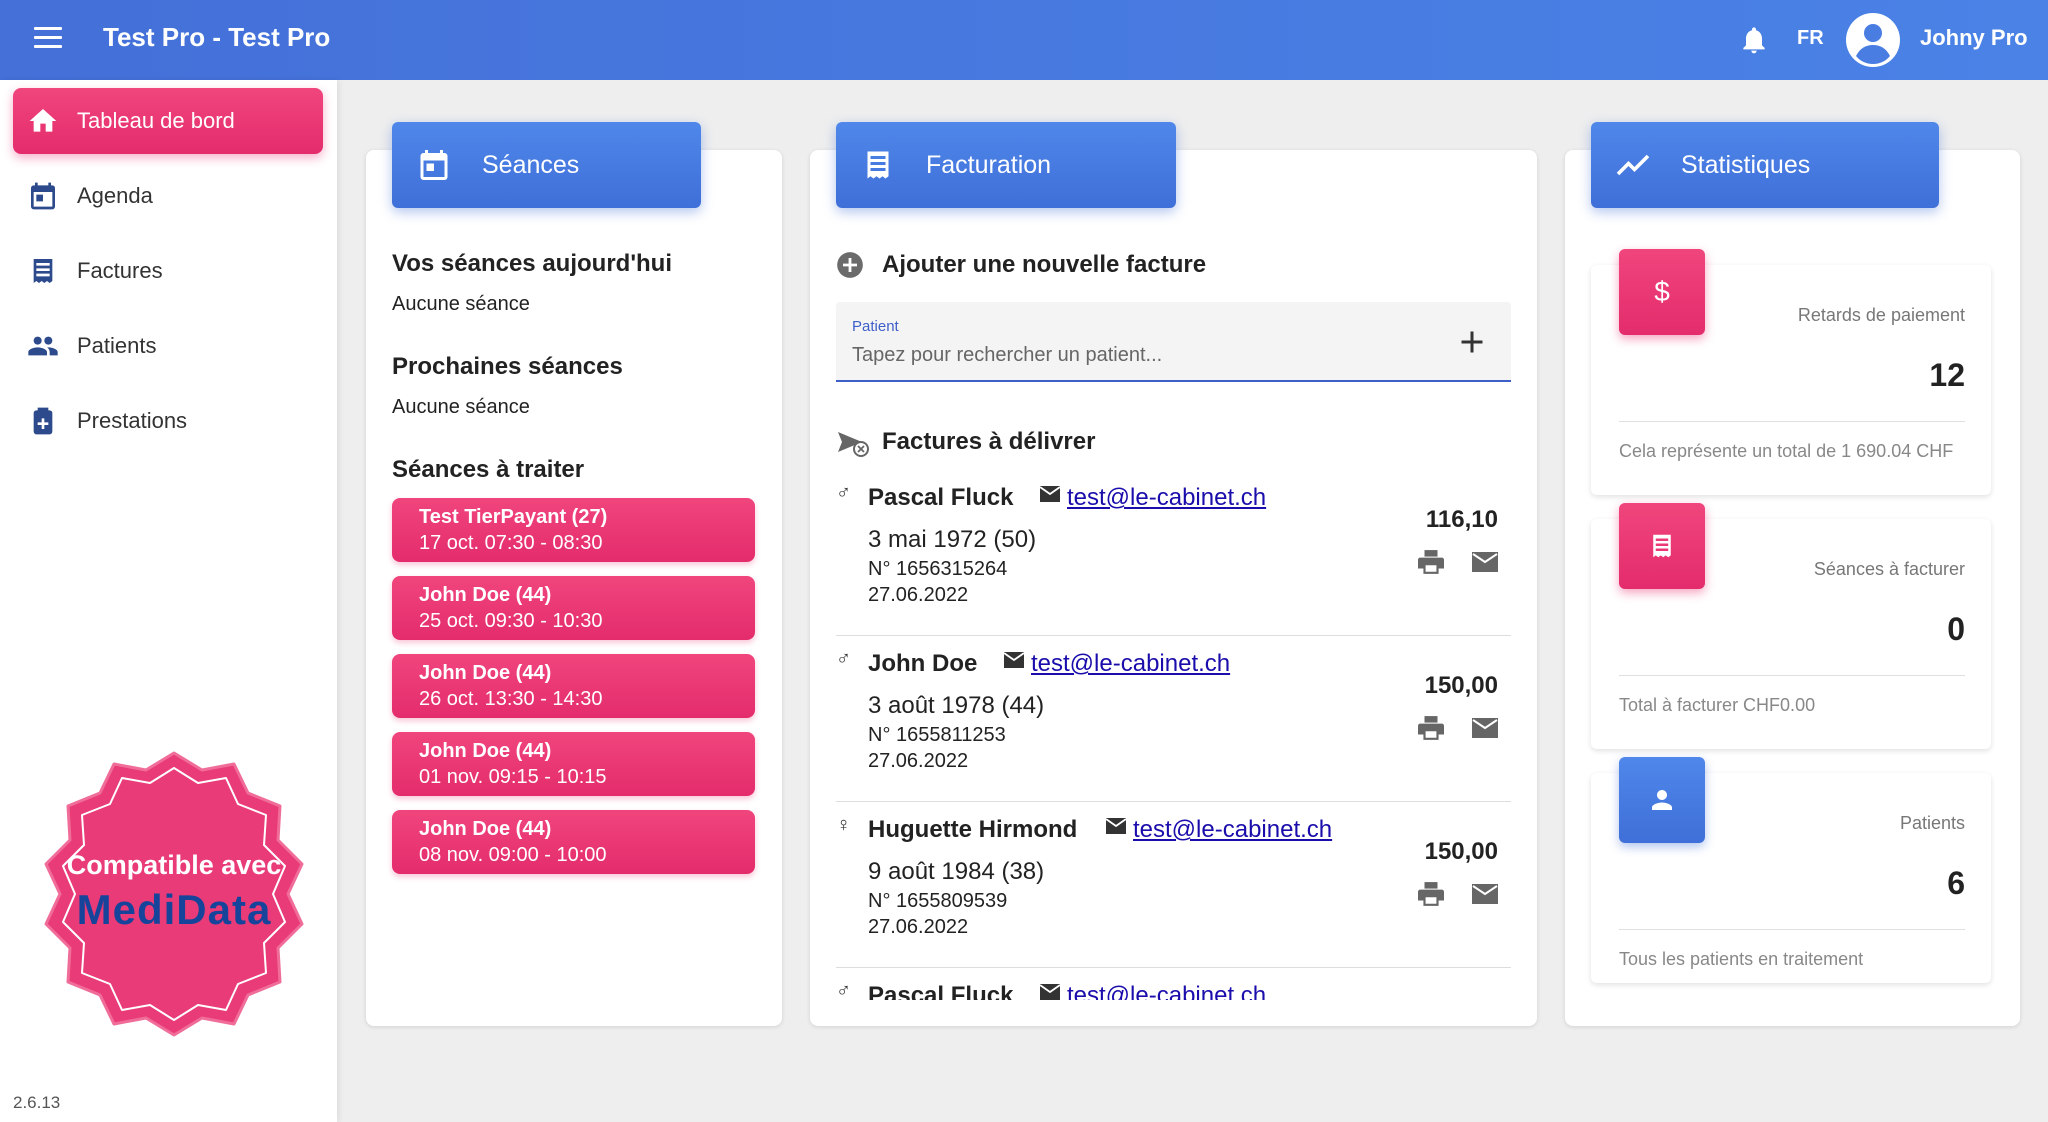 The width and height of the screenshot is (2048, 1122). Describe the element at coordinates (843, 825) in the screenshot. I see `gender-female-icon: ♀` at that location.